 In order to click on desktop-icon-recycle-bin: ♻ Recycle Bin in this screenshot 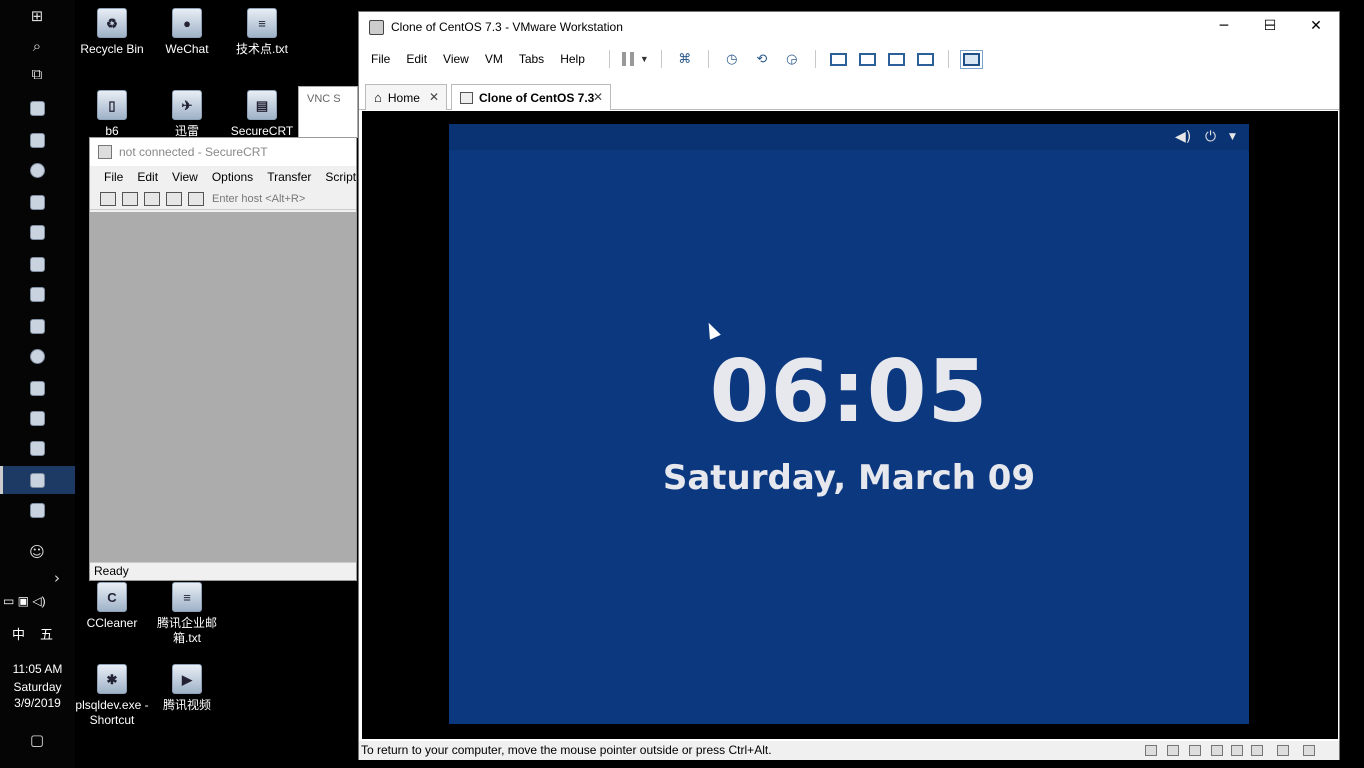, I will do `click(112, 32)`.